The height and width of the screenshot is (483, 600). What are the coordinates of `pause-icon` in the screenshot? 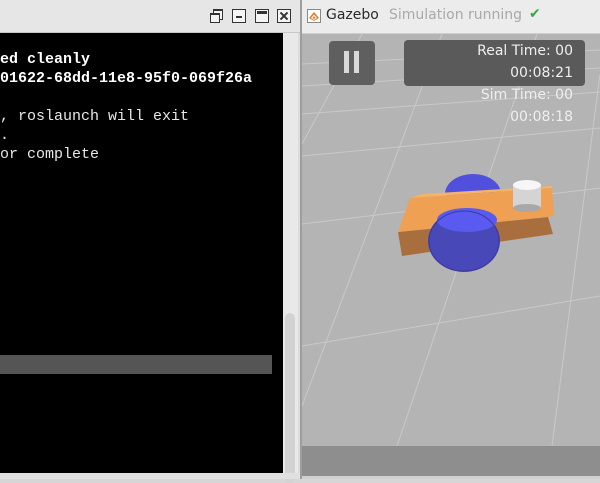 It's located at (352, 63).